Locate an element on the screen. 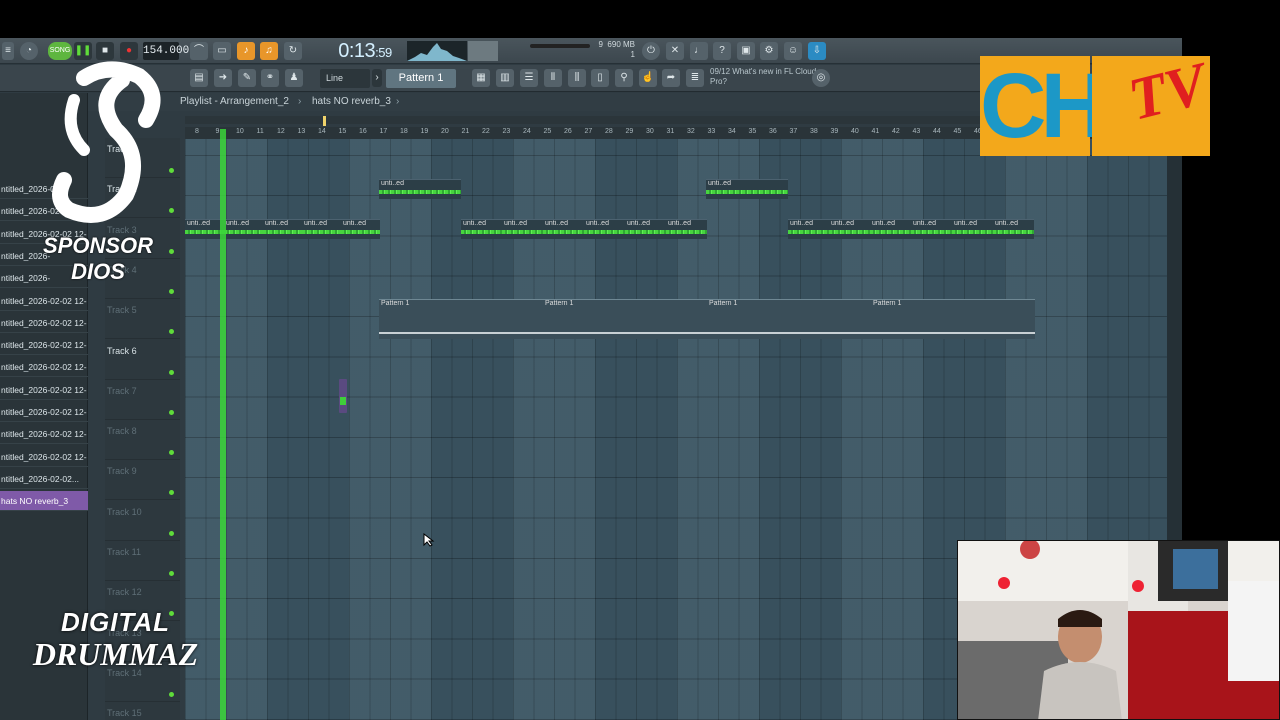 The width and height of the screenshot is (1280, 720). help-icon: ? is located at coordinates (722, 51).